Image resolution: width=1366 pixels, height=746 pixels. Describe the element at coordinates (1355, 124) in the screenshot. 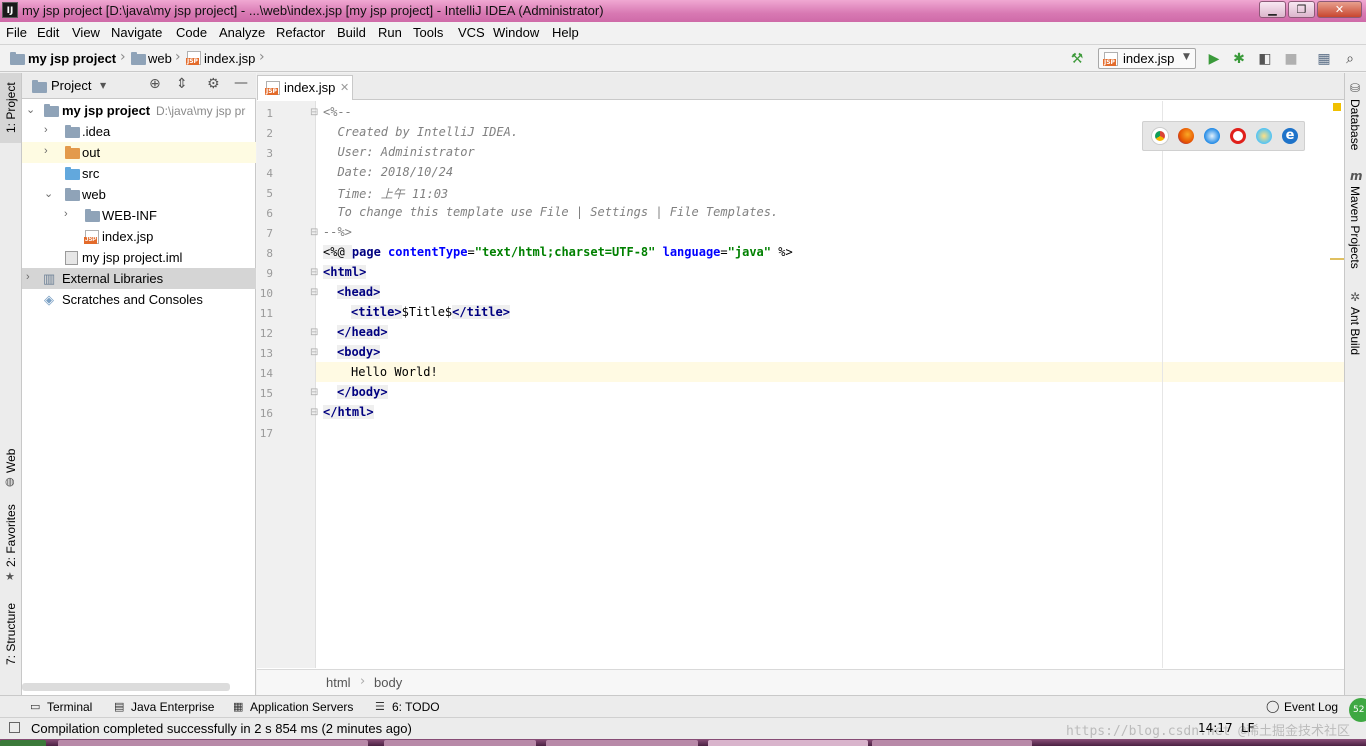

I see `database-tool-tab: Database` at that location.